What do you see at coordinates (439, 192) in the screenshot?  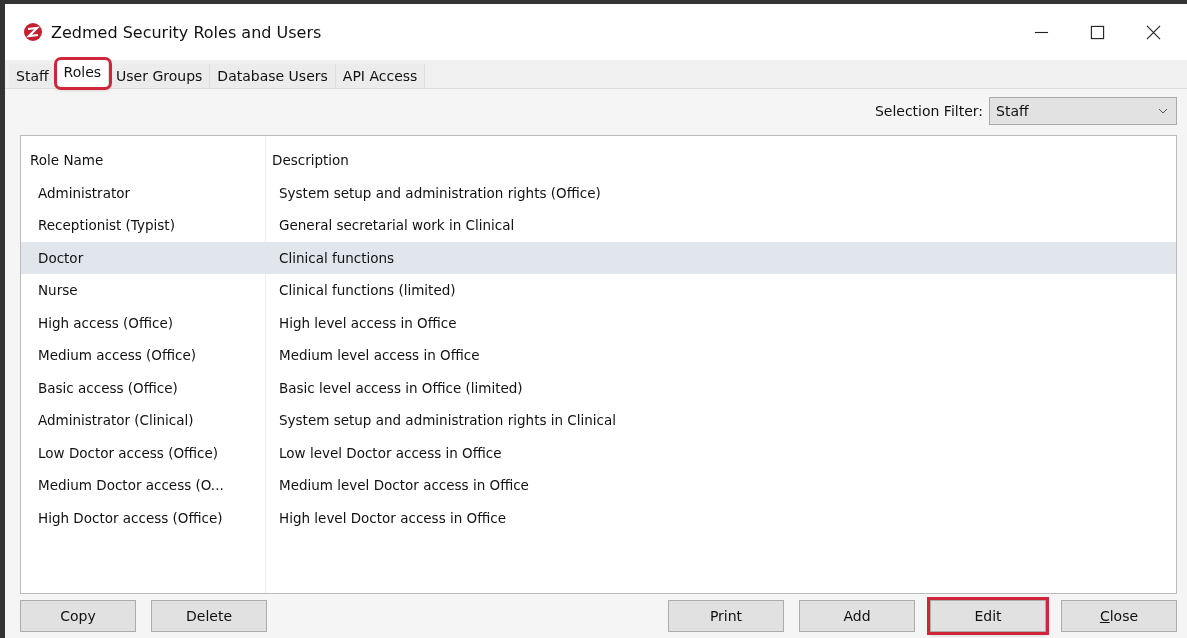 I see `table-cell-text: System setup and administration rights (Office)` at bounding box center [439, 192].